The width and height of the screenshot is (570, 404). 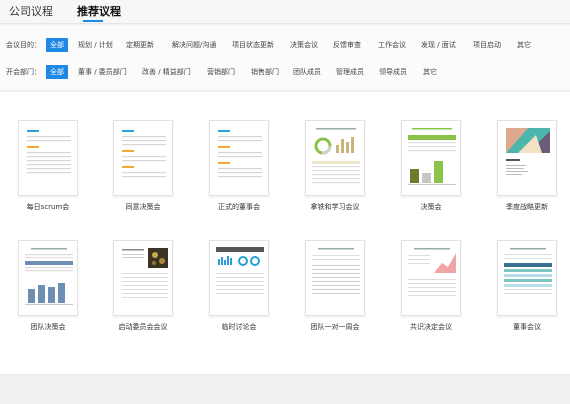 I want to click on department-chip: 改善 / 精益部门, so click(x=166, y=72).